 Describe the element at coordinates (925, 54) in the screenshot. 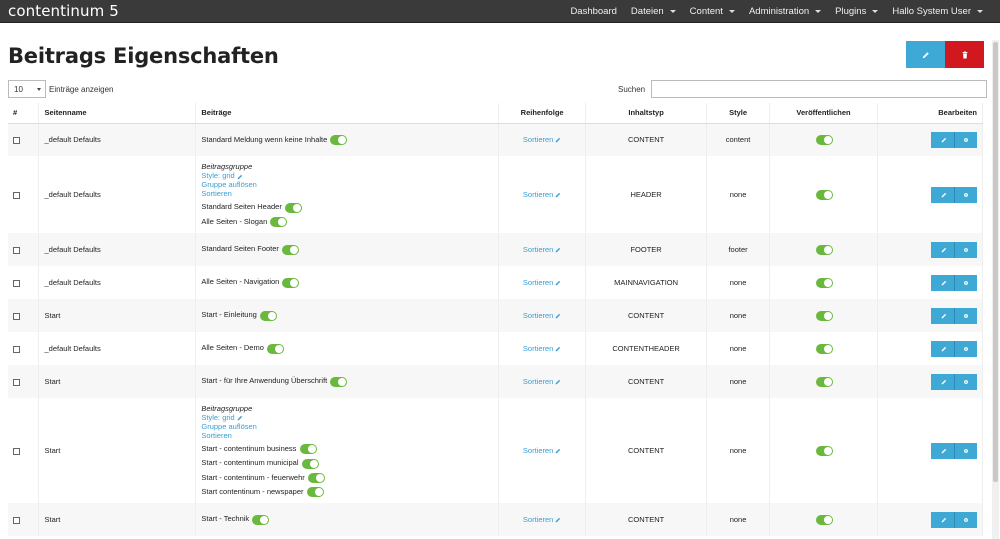

I see `edit-button` at that location.